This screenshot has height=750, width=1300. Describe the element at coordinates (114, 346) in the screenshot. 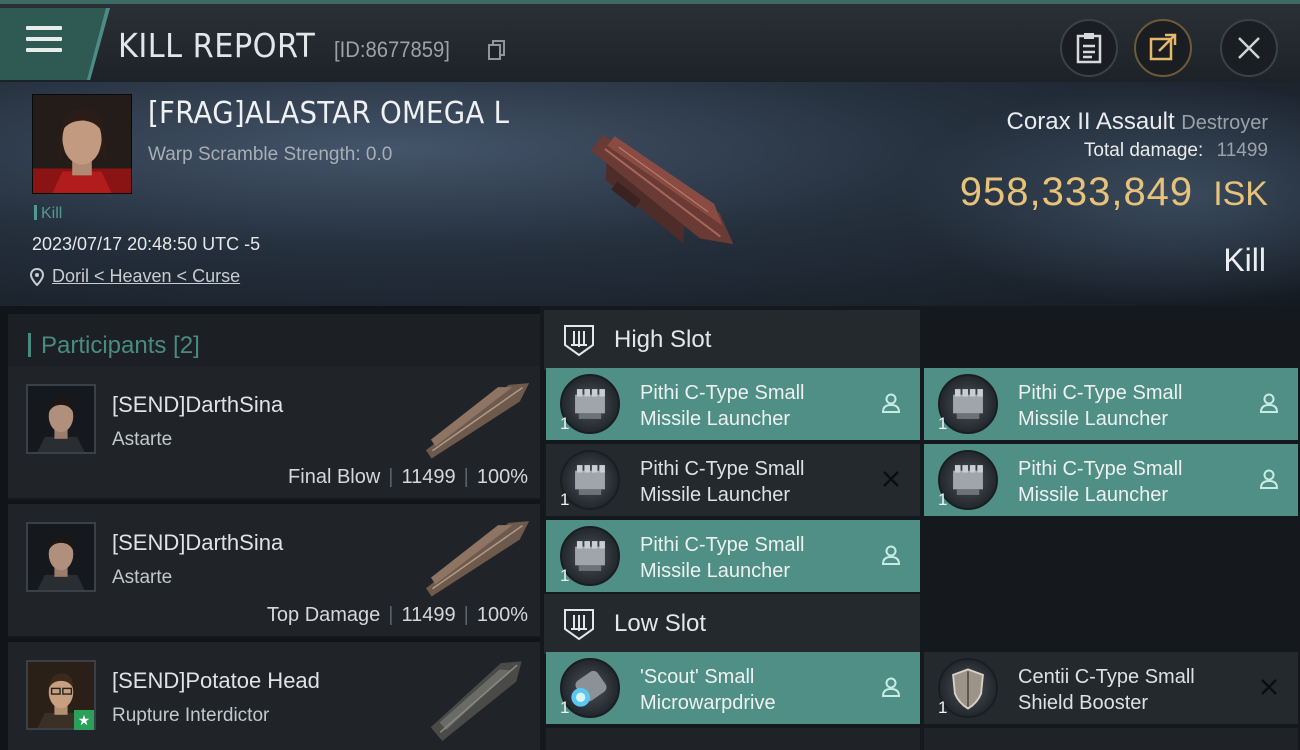

I see `participants-title: Participants [2]` at that location.